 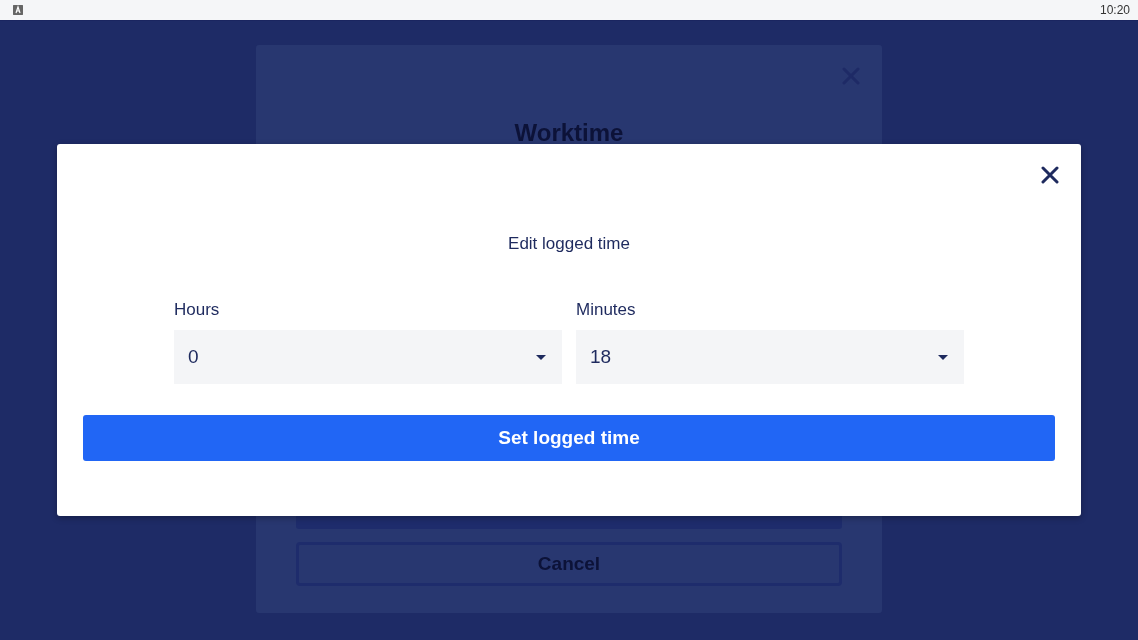 I want to click on field-label: Hours, so click(x=197, y=310).